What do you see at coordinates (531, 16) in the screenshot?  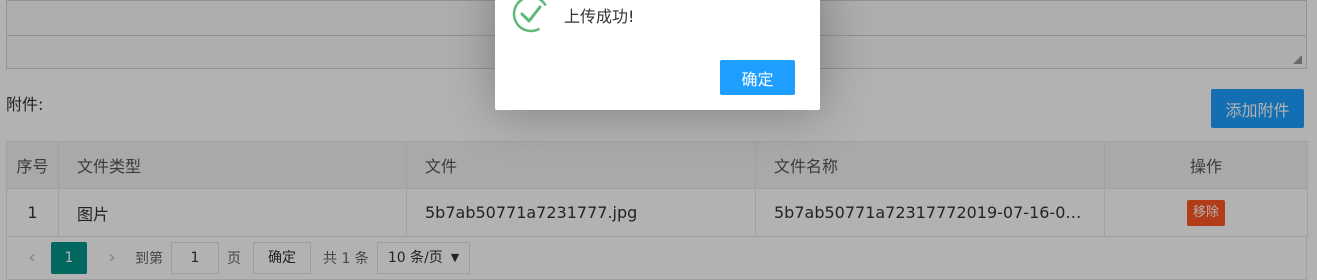 I see `success-check-icon` at bounding box center [531, 16].